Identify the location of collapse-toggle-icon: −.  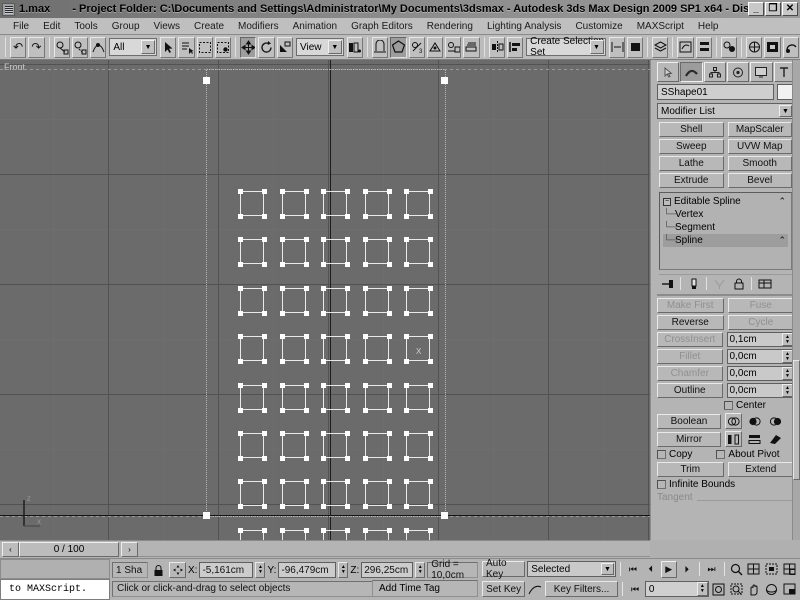
(667, 201).